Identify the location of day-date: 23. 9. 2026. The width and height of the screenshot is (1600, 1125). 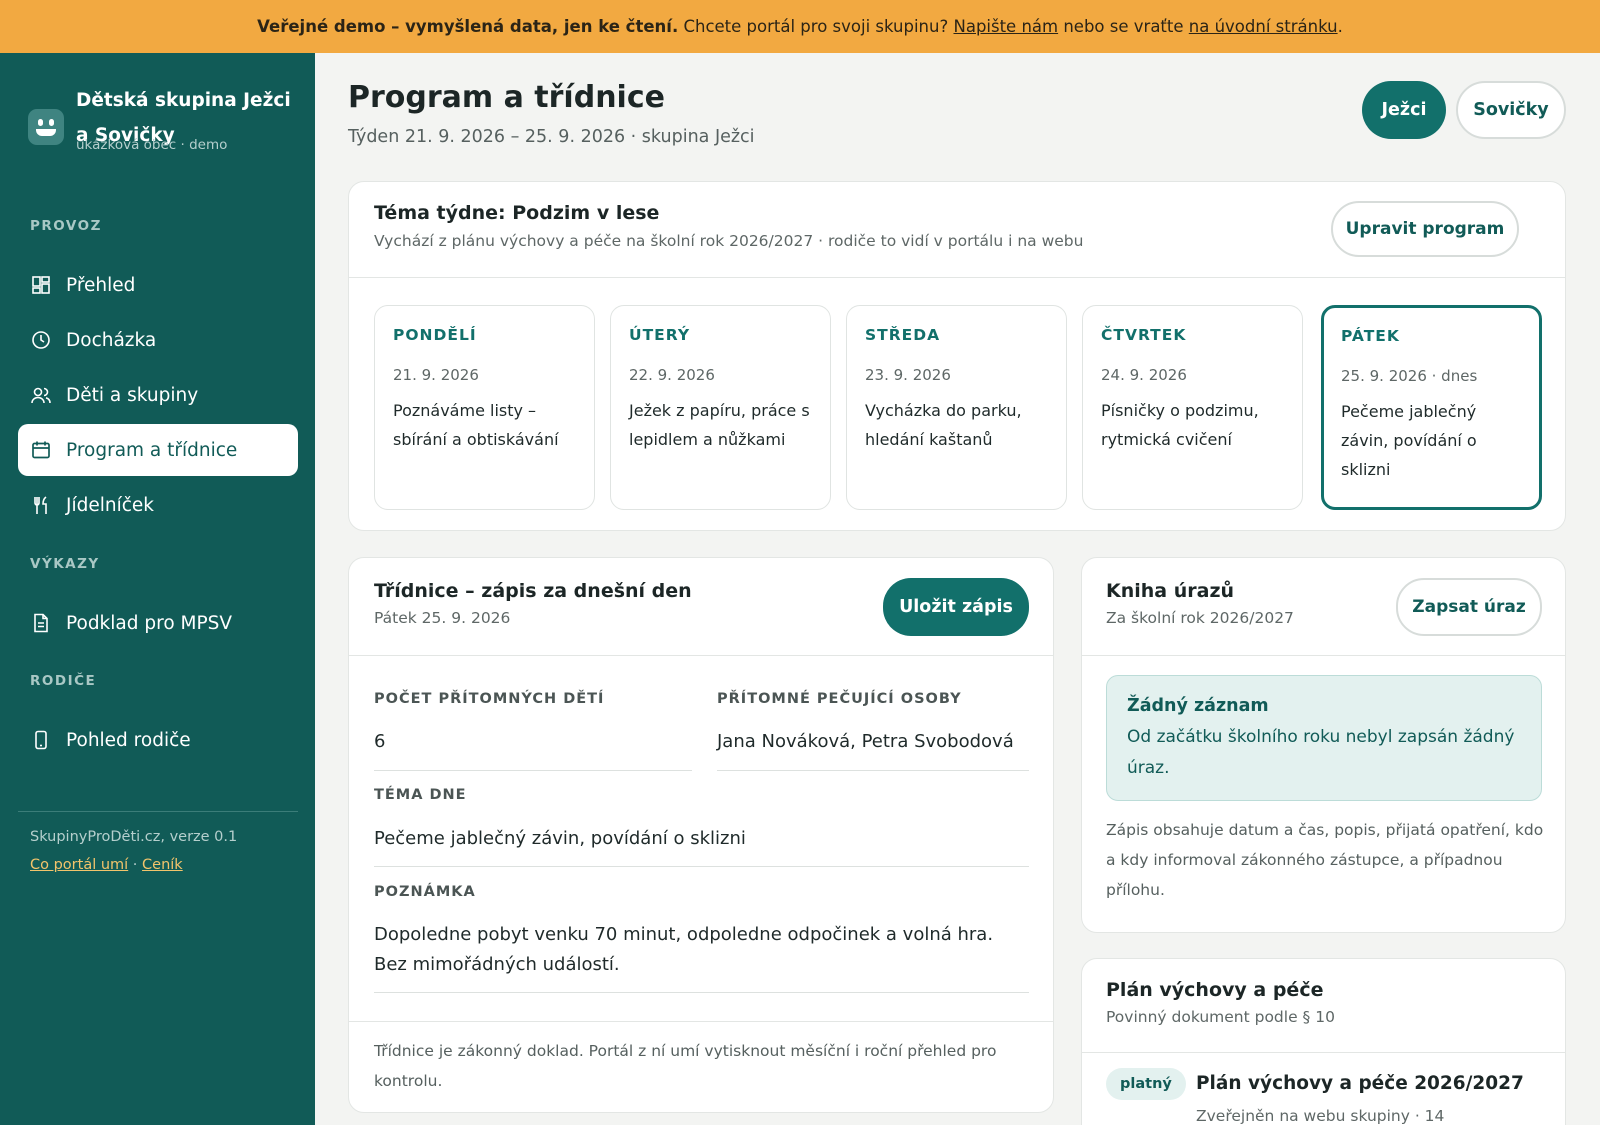
(908, 375).